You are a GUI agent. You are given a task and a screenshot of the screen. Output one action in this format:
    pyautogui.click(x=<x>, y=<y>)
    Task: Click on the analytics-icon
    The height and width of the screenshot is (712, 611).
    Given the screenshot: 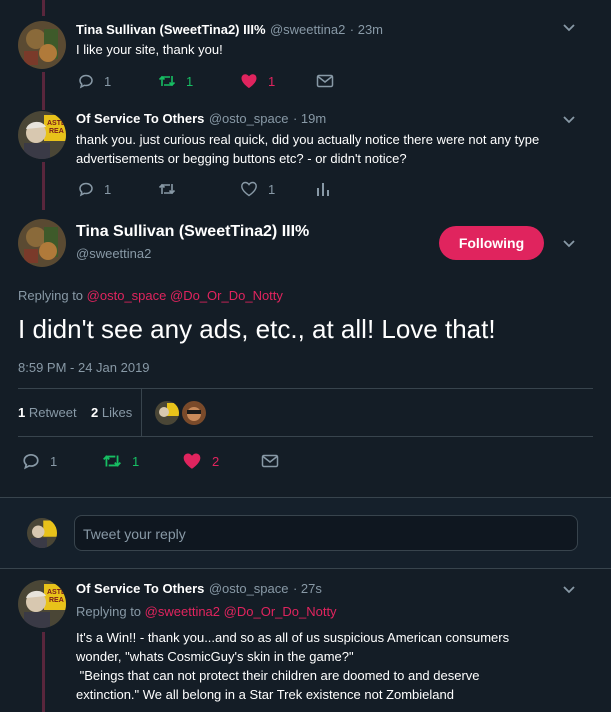 What is the action you would take?
    pyautogui.click(x=323, y=189)
    